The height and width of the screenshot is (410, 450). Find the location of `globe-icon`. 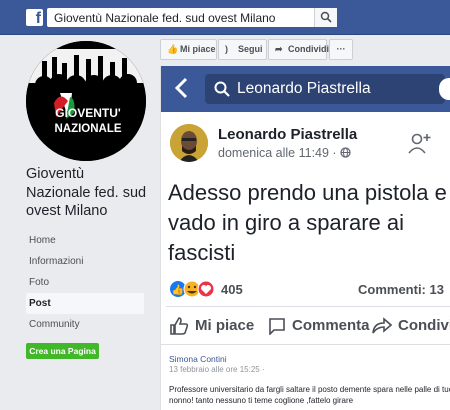

globe-icon is located at coordinates (345, 152).